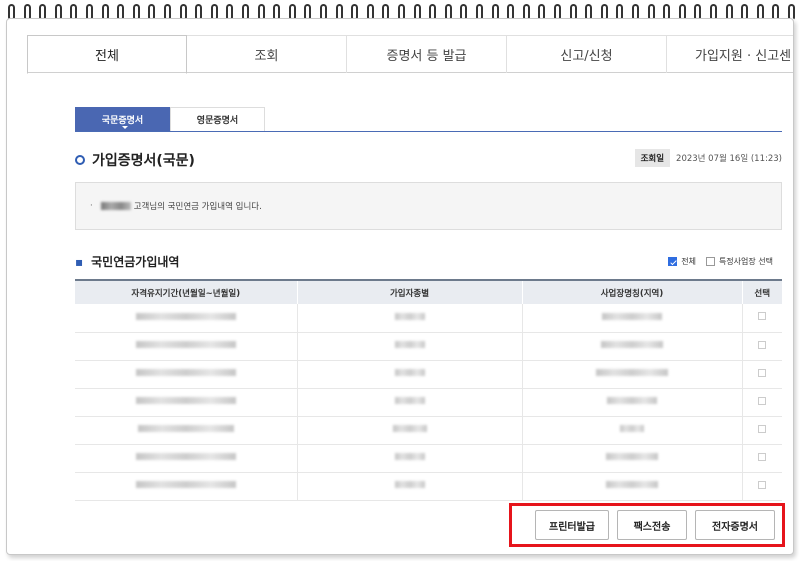 The width and height of the screenshot is (800, 561). Describe the element at coordinates (80, 160) in the screenshot. I see `circle-bullet-icon` at that location.